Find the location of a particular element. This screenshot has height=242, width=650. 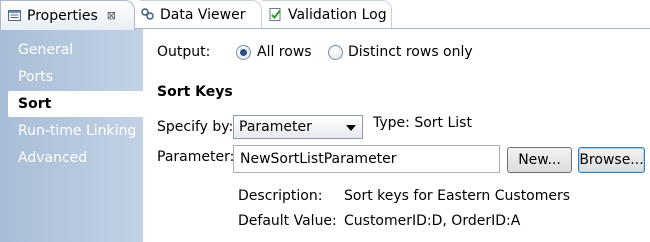

properties-icon is located at coordinates (14, 15).